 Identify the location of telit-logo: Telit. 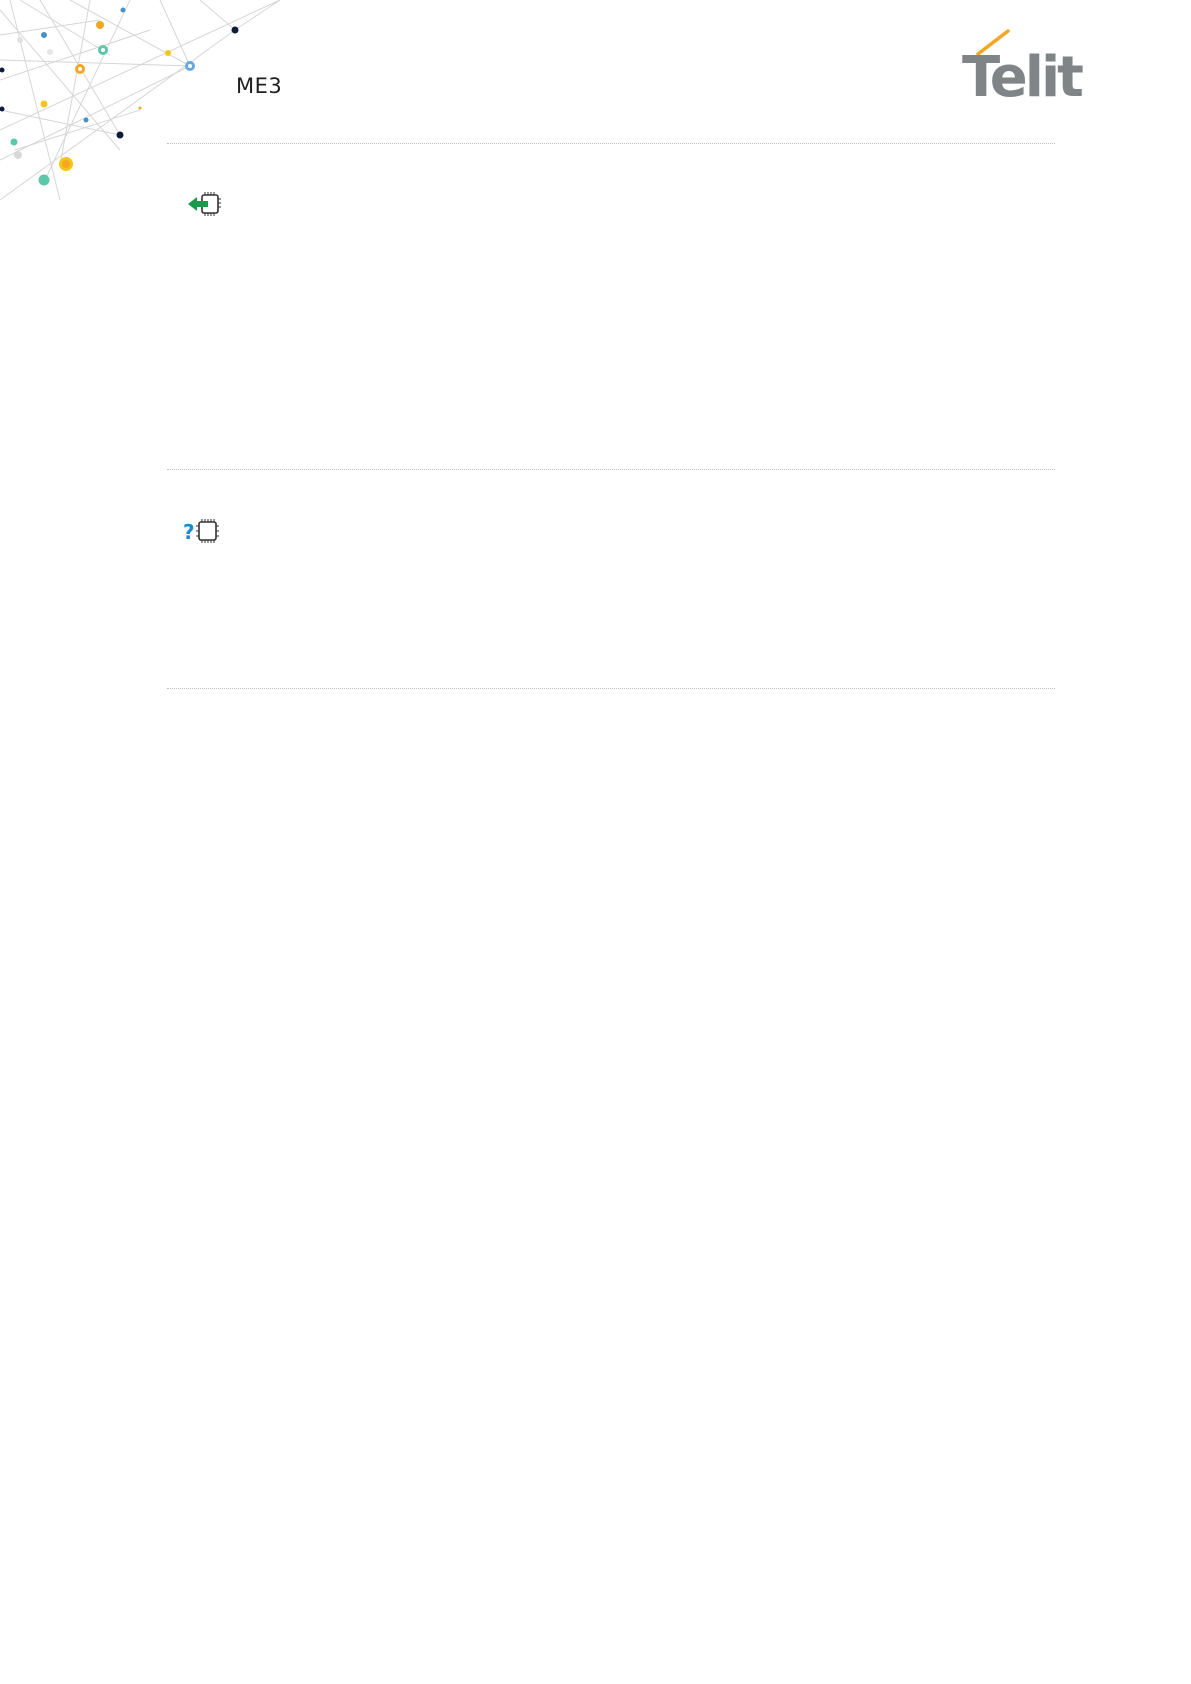
(1026, 69).